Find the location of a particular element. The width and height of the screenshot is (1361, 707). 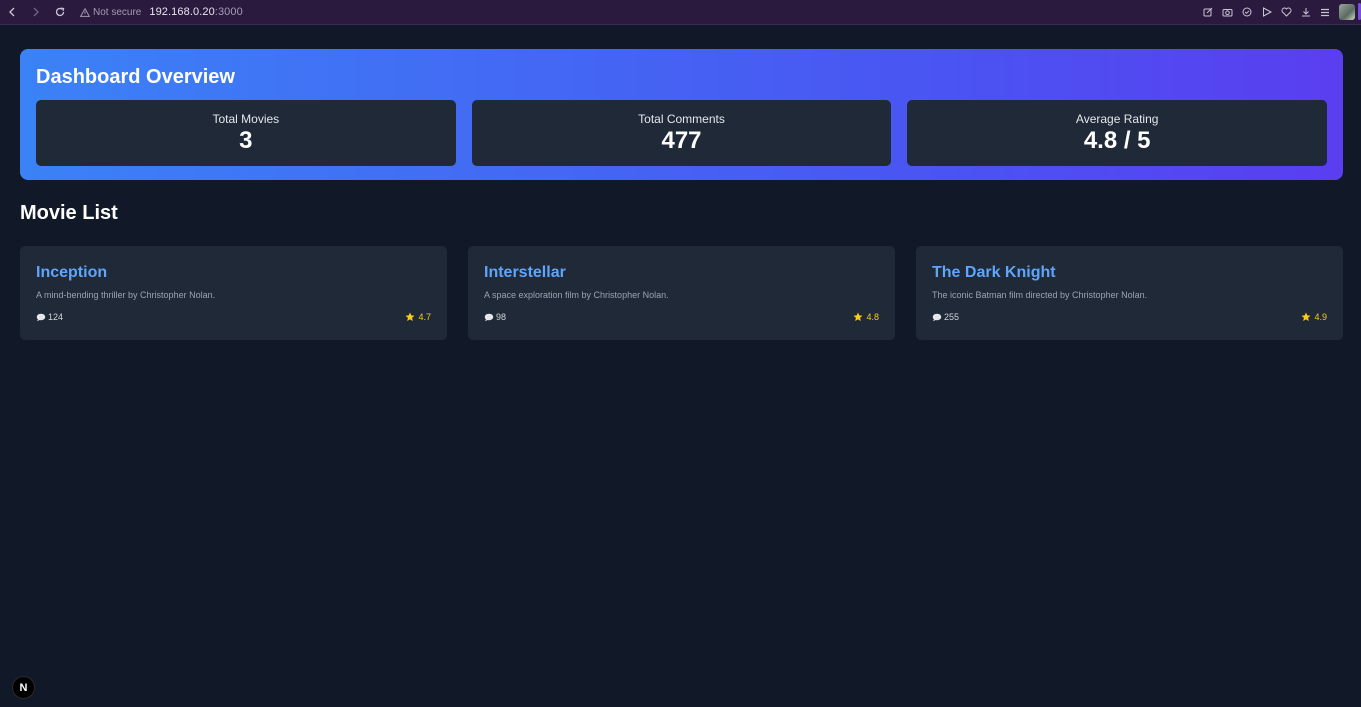

security-label: Not secure is located at coordinates (117, 12).